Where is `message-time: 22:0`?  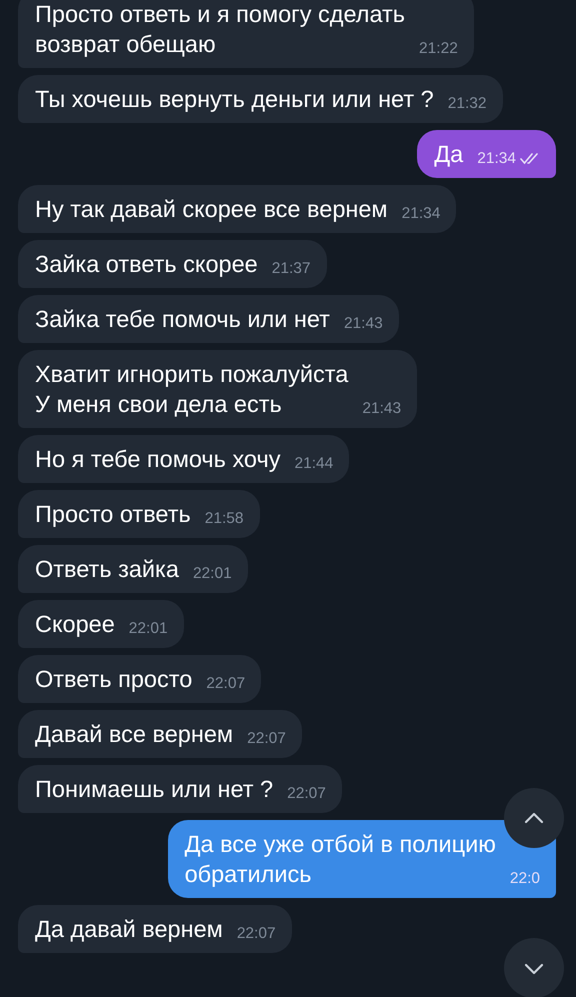
message-time: 22:0 is located at coordinates (525, 879).